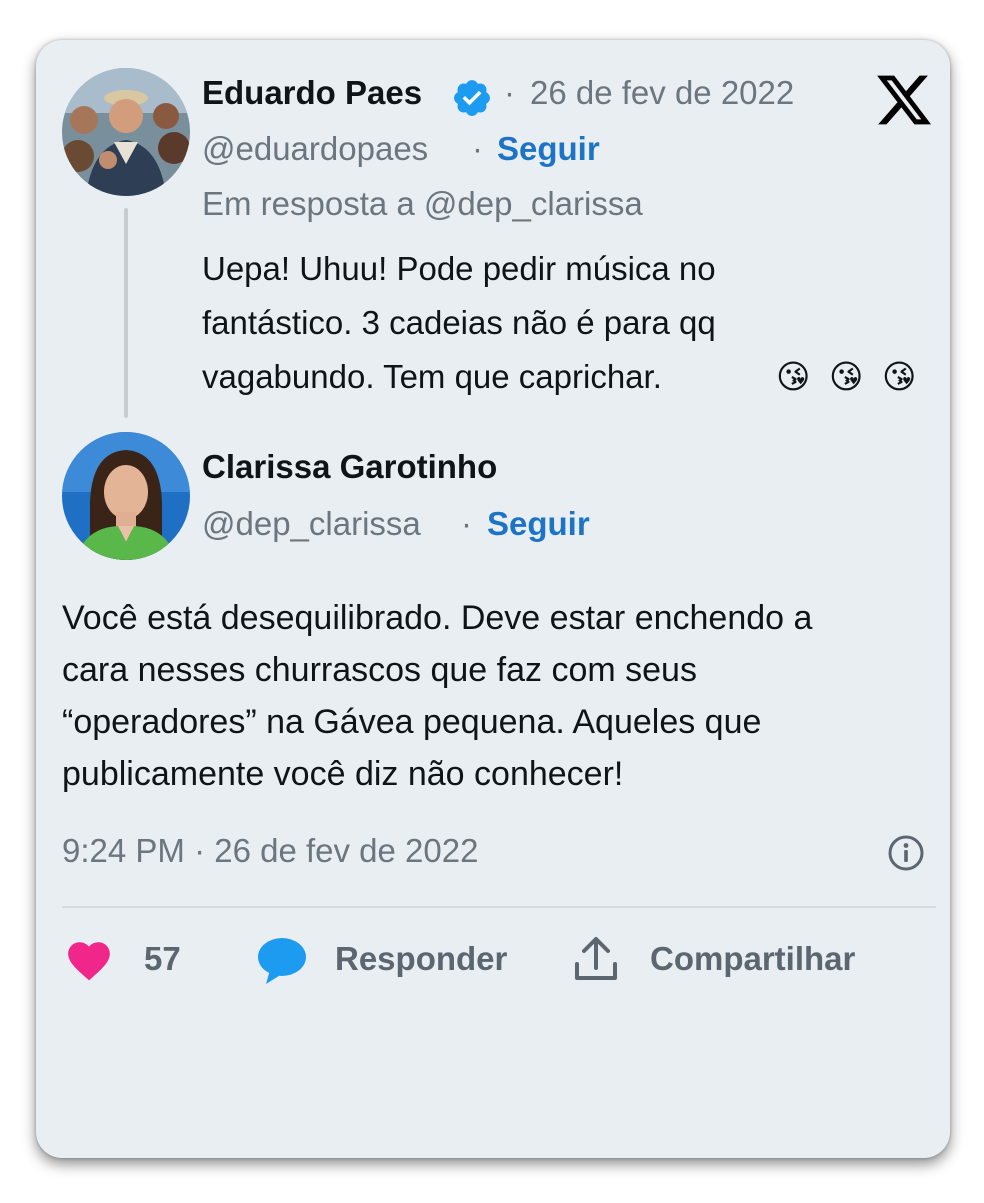 Image resolution: width=984 pixels, height=1203 pixels. What do you see at coordinates (89, 961) in the screenshot?
I see `heart-icon` at bounding box center [89, 961].